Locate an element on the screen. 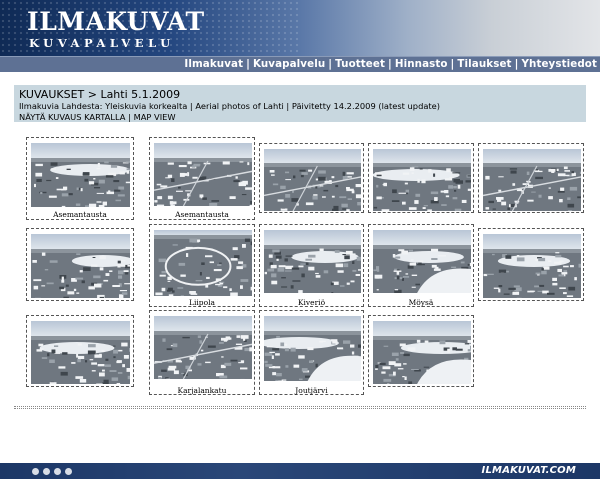 This screenshot has height=479, width=600. photo-caption: Joutjärvi is located at coordinates (311, 390).